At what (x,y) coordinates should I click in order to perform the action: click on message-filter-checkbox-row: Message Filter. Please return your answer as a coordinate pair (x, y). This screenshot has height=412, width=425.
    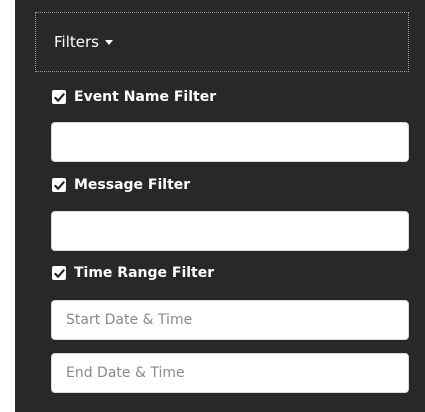
    Looking at the image, I should click on (121, 185).